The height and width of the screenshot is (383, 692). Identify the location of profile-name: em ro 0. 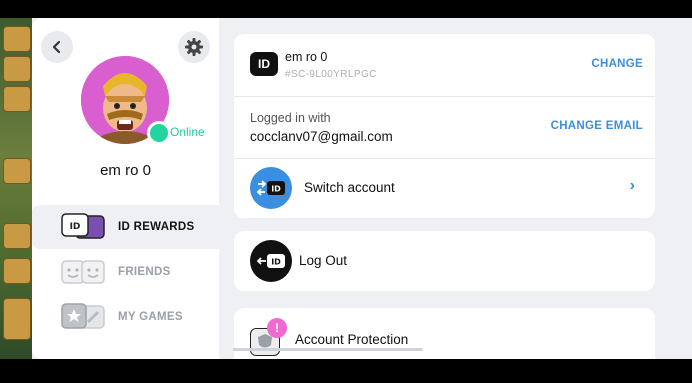
(125, 170).